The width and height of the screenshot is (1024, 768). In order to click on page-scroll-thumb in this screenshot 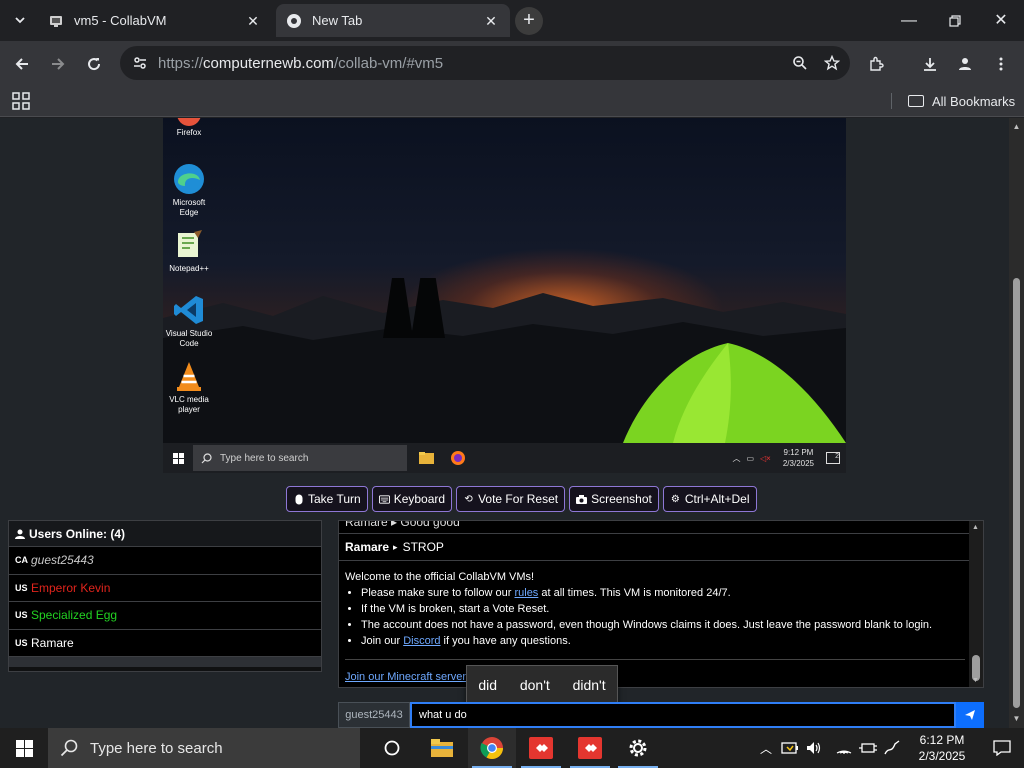, I will do `click(1016, 493)`.